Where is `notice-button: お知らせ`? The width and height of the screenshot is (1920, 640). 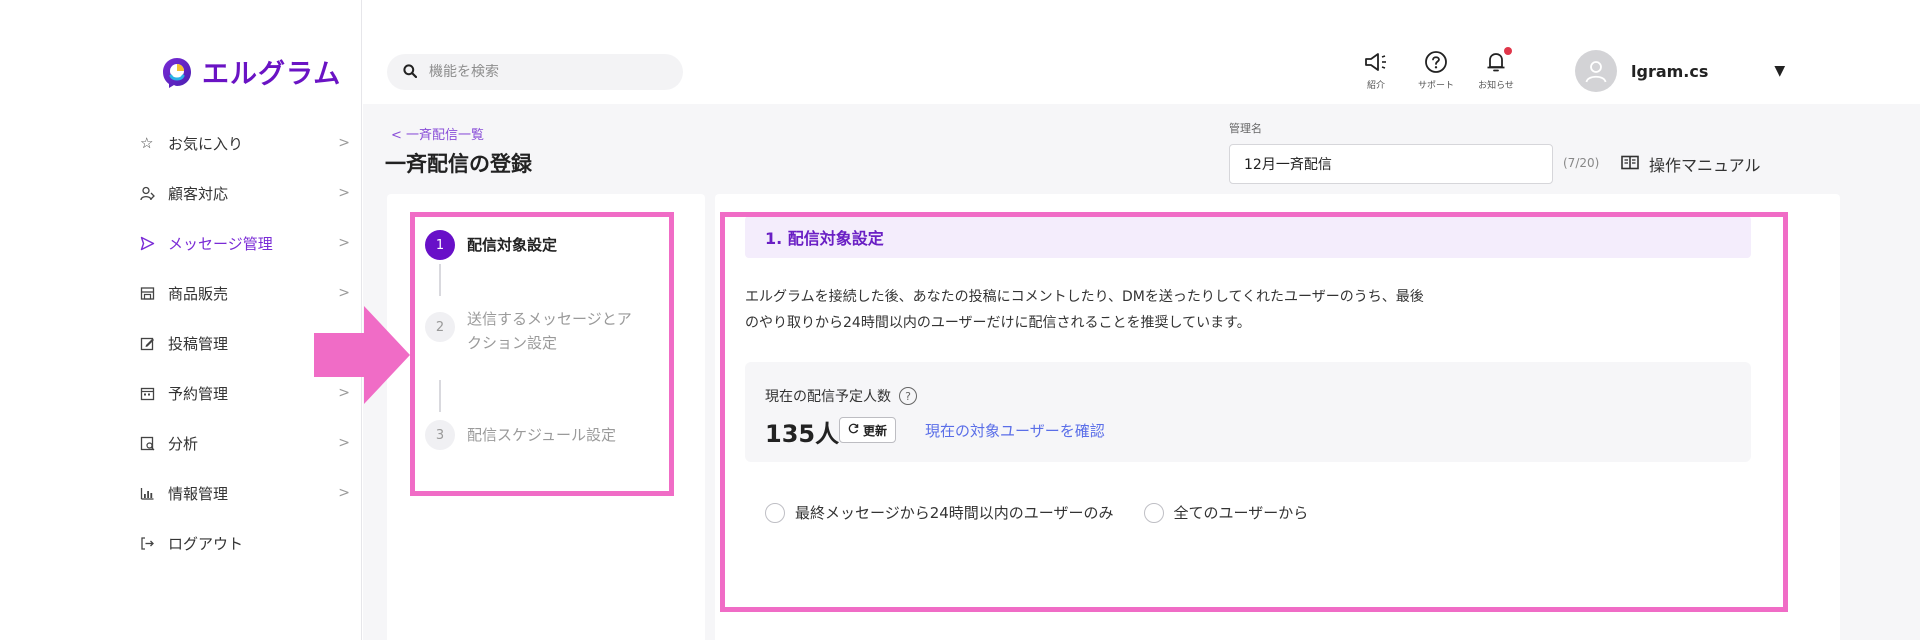
notice-button: お知らせ is located at coordinates (1496, 69).